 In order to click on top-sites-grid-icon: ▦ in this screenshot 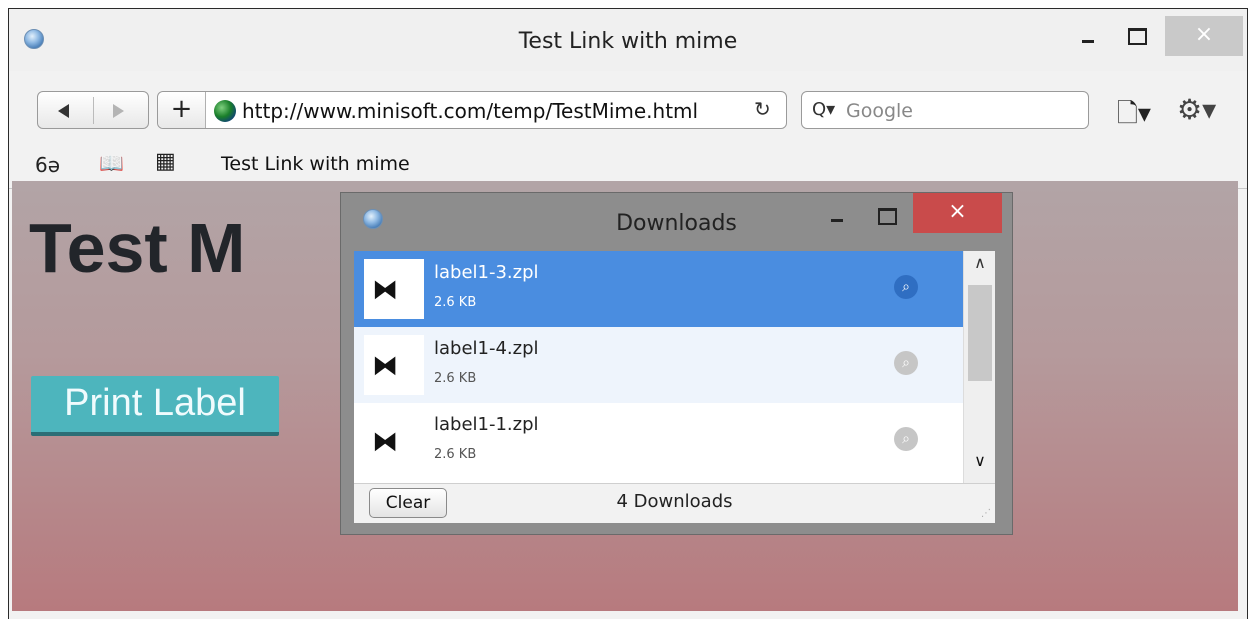, I will do `click(165, 161)`.